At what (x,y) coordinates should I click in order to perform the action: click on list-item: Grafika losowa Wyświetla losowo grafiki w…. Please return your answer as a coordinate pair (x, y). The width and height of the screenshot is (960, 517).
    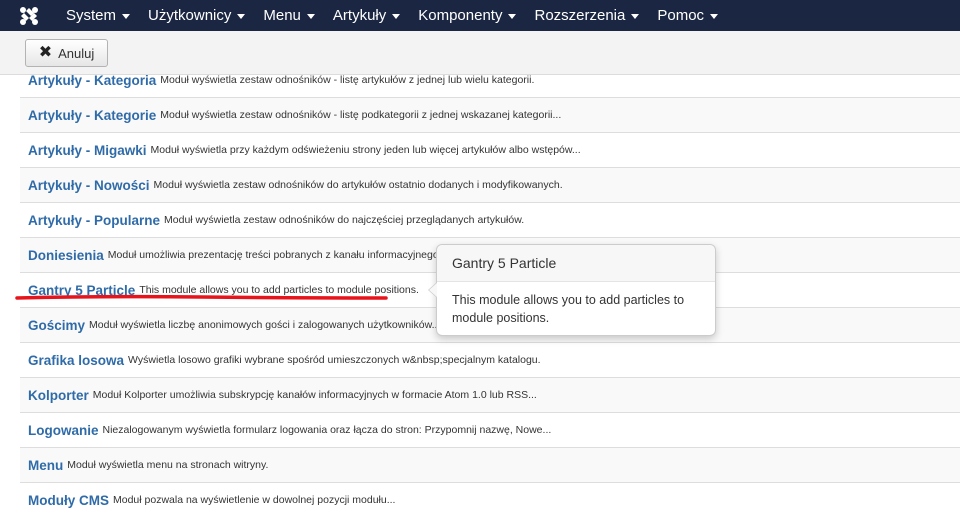
    Looking at the image, I should click on (490, 359).